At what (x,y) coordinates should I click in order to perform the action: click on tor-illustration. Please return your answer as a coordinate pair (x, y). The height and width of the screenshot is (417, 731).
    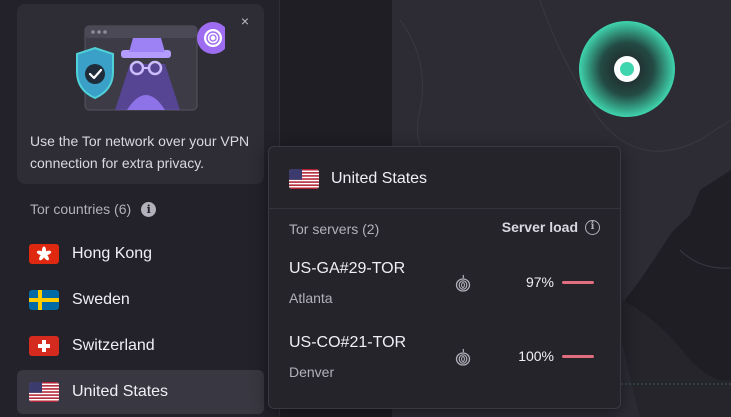
    Looking at the image, I should click on (150, 66).